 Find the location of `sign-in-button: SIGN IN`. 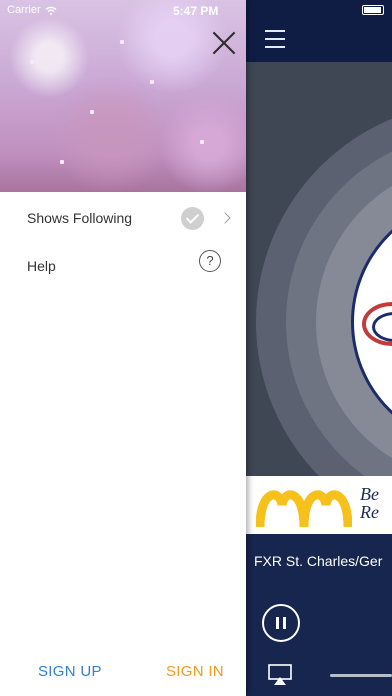

sign-in-button: SIGN IN is located at coordinates (195, 671).